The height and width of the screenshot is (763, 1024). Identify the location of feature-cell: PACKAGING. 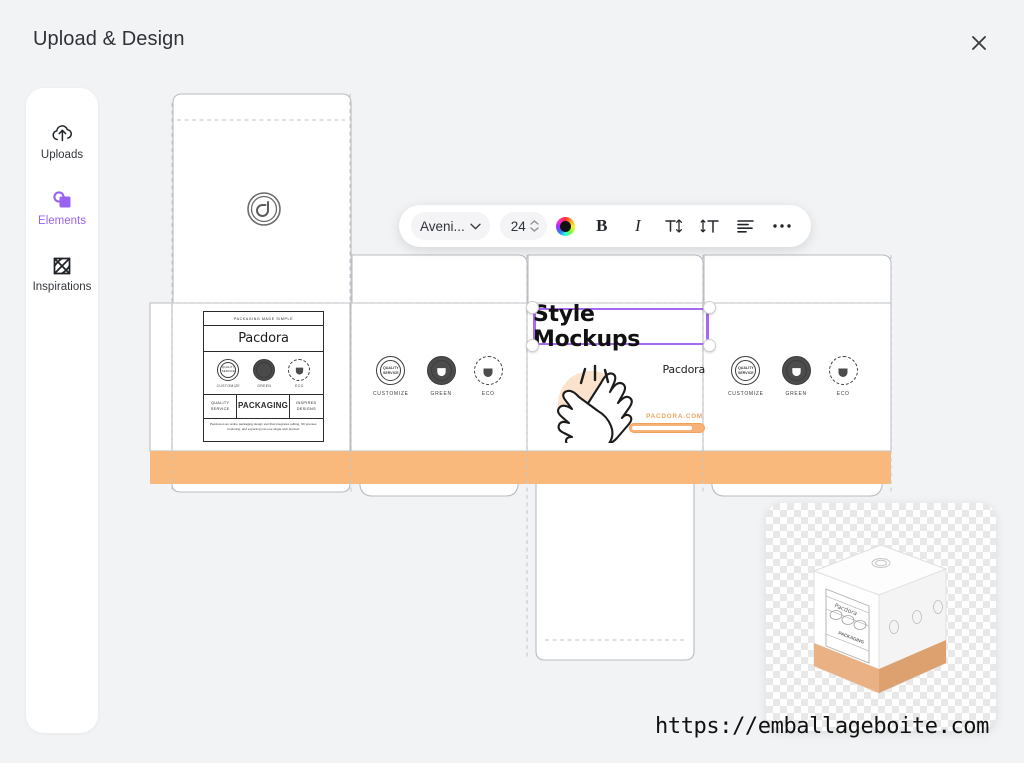
(263, 406).